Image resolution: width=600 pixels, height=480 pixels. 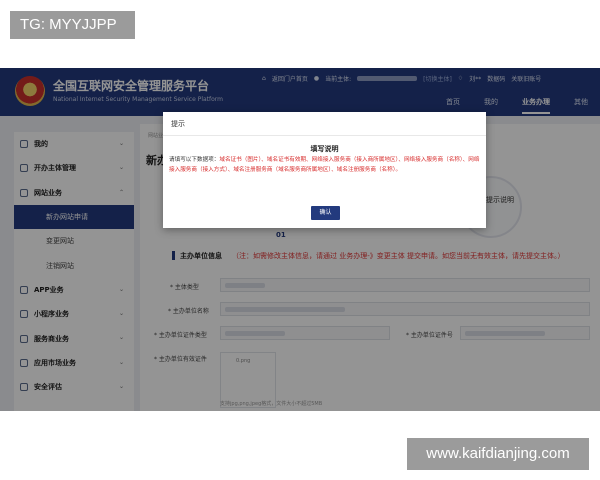 What do you see at coordinates (72, 25) in the screenshot?
I see `watermark-tag-top: TG: MYYJJPP` at bounding box center [72, 25].